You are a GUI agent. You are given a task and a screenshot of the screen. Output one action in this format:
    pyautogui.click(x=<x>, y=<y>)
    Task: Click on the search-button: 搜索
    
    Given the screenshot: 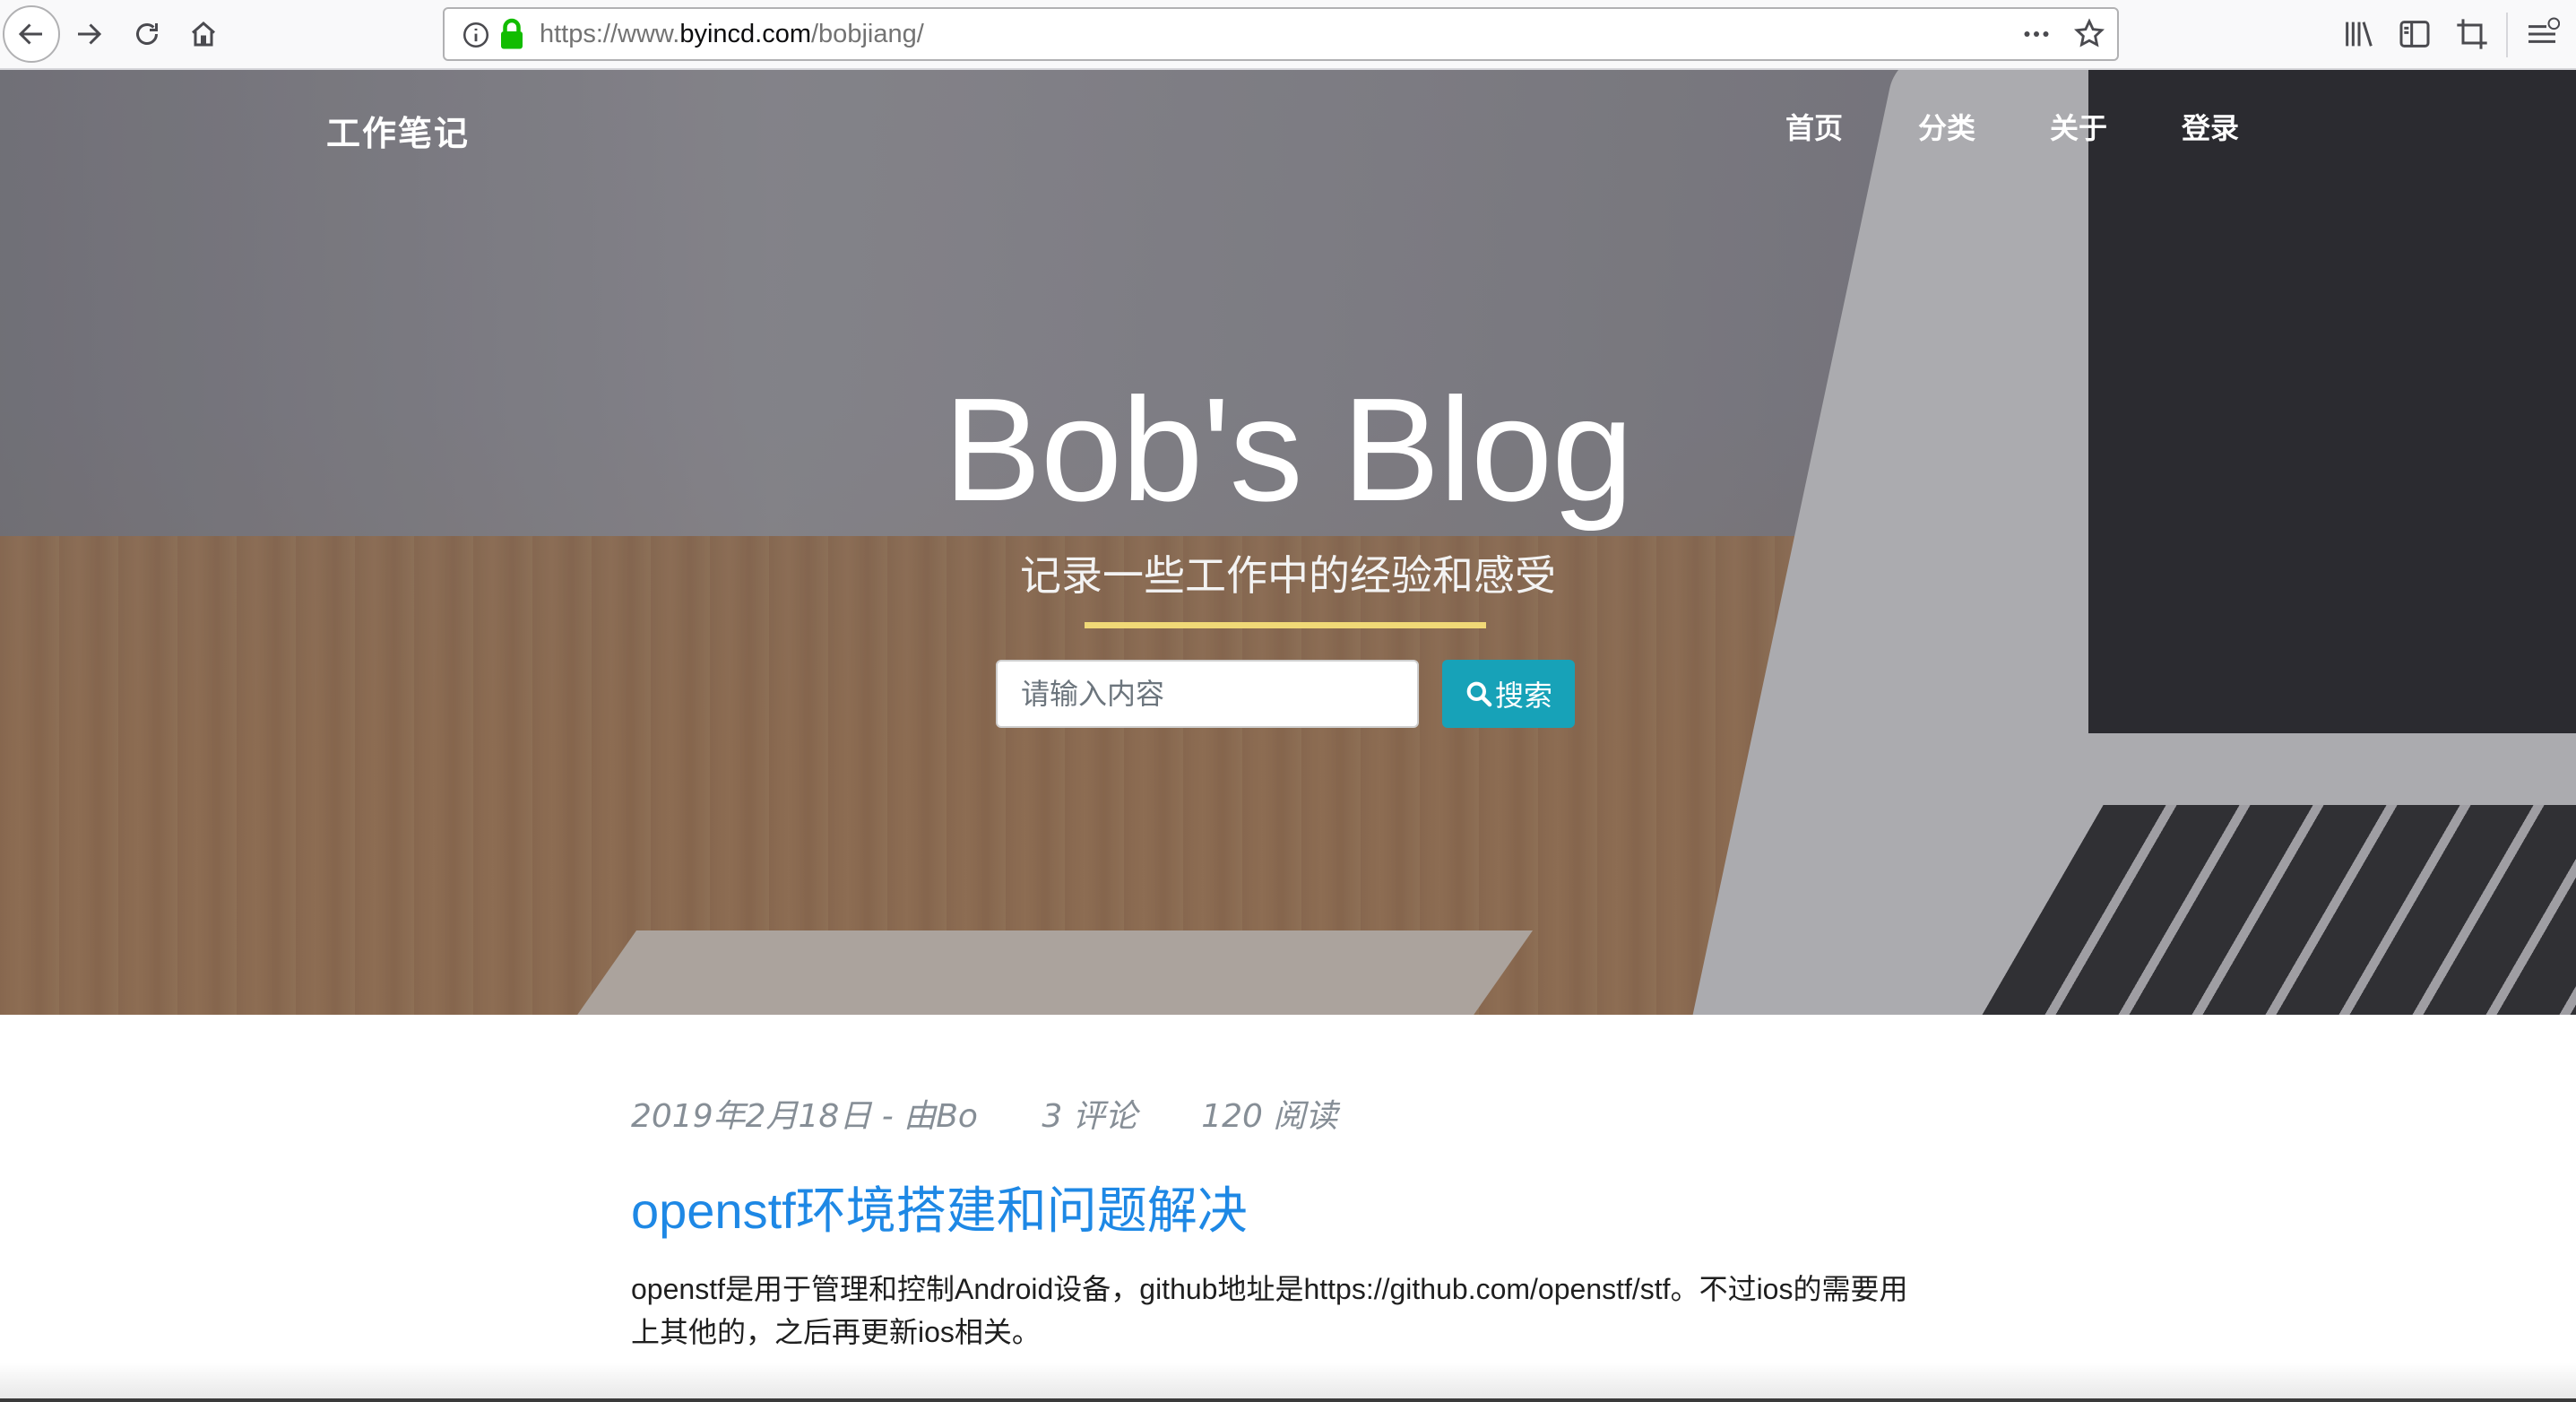 What is the action you would take?
    pyautogui.click(x=1508, y=694)
    